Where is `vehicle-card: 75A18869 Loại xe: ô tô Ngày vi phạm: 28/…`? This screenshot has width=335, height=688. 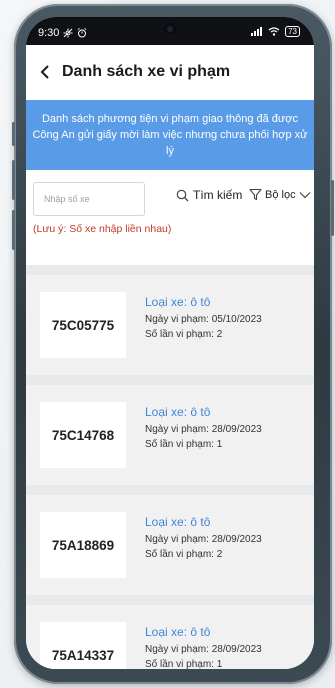 vehicle-card: 75A18869 Loại xe: ô tô Ngày vi phạm: 28/… is located at coordinates (170, 545).